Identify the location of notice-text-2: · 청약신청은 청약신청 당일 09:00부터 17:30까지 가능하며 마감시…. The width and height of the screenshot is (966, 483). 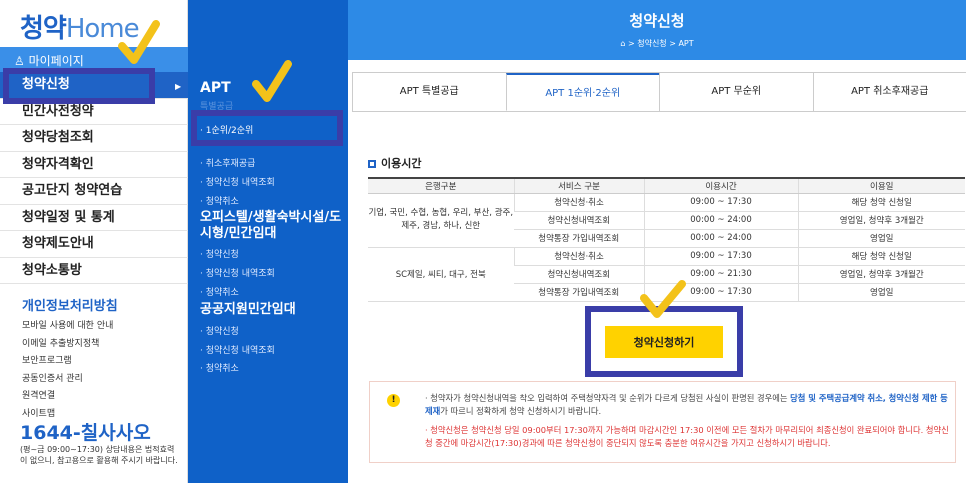
(687, 436).